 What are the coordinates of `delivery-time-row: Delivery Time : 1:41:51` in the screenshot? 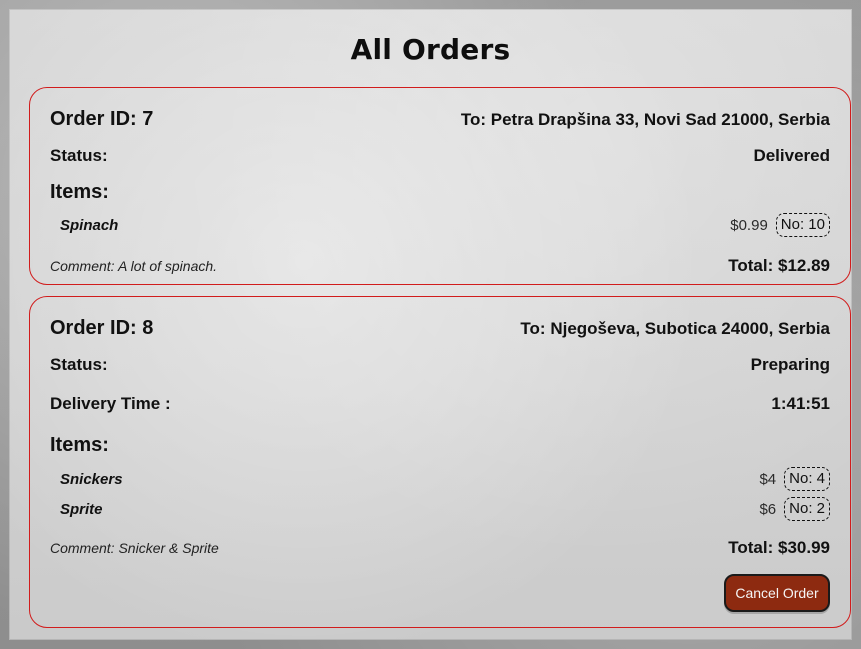 It's located at (440, 404).